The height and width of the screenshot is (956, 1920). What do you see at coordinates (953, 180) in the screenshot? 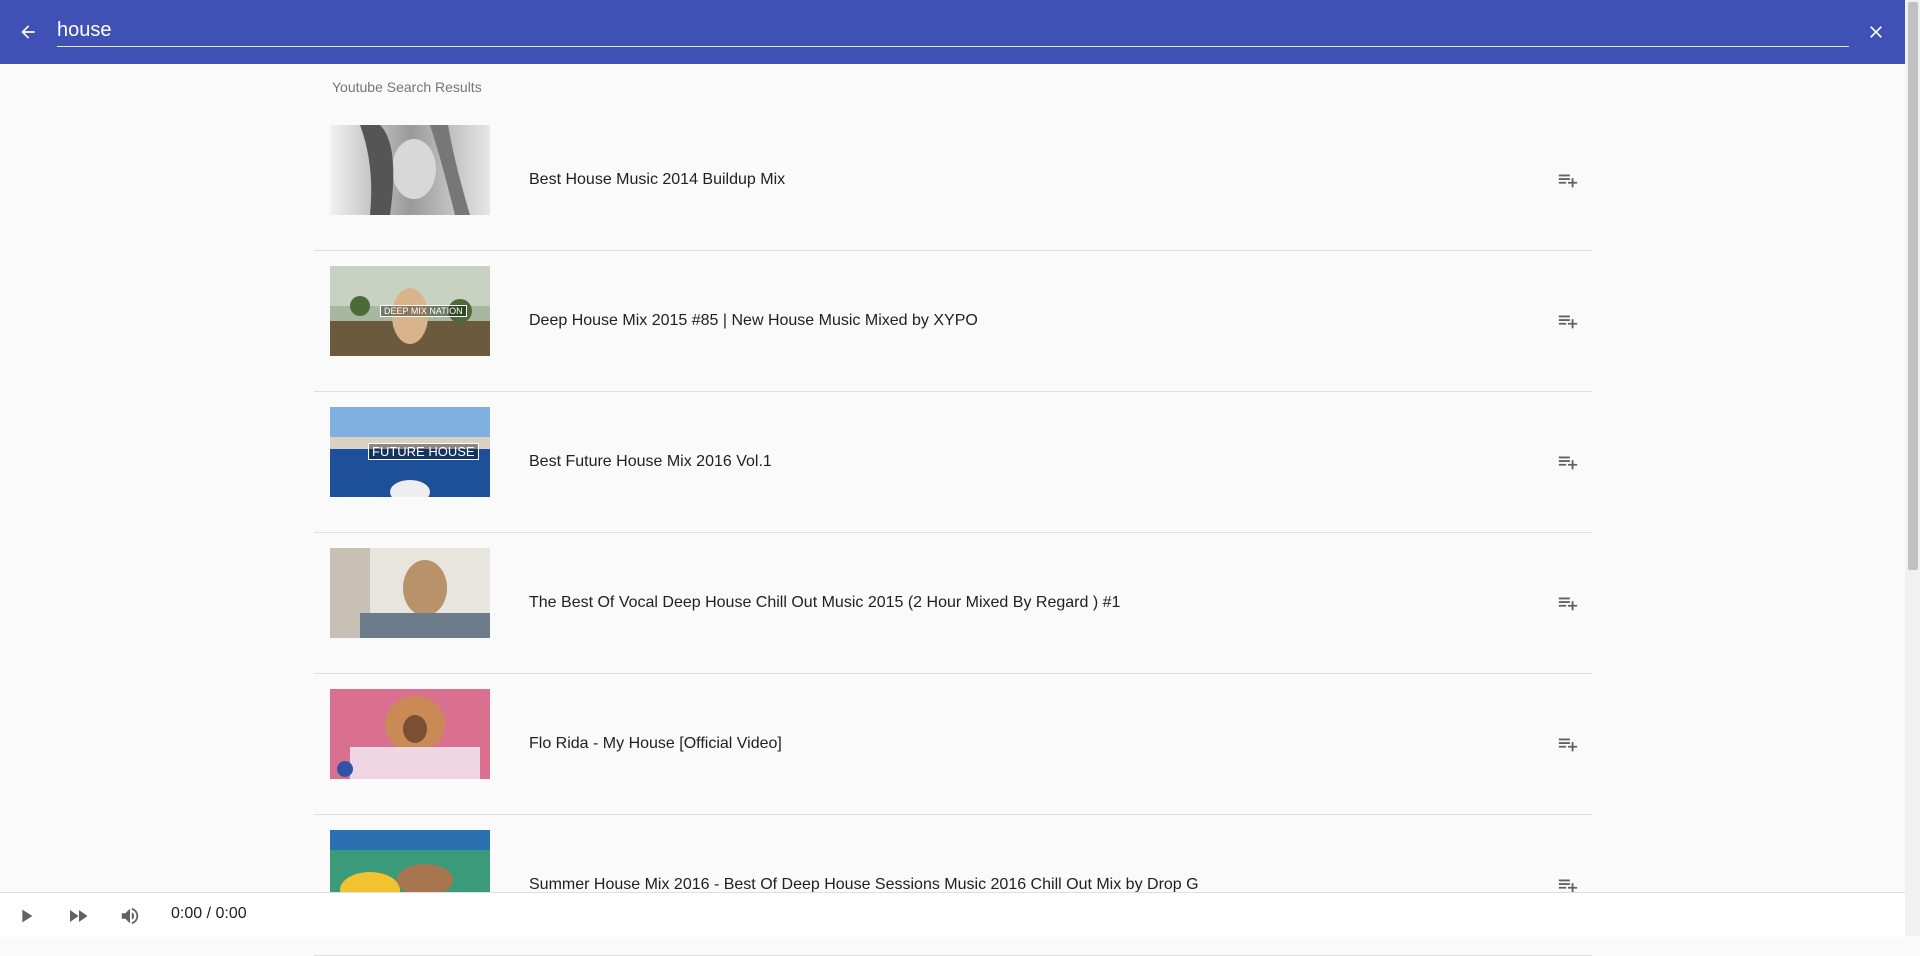
I see `list-item: Best House Music 2014 Buildup Mix` at bounding box center [953, 180].